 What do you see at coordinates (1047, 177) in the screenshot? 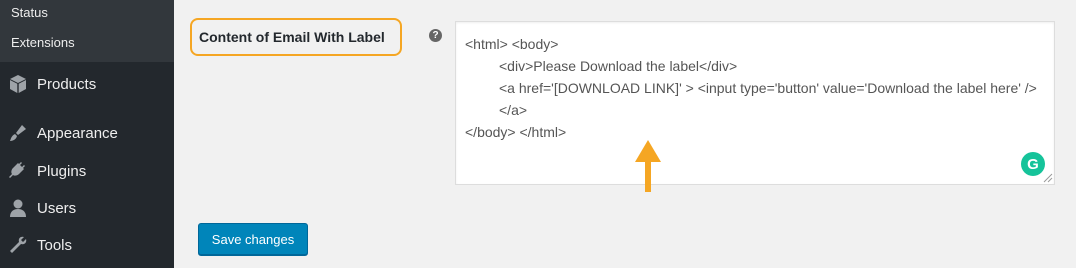
I see `resize-handle-icon` at bounding box center [1047, 177].